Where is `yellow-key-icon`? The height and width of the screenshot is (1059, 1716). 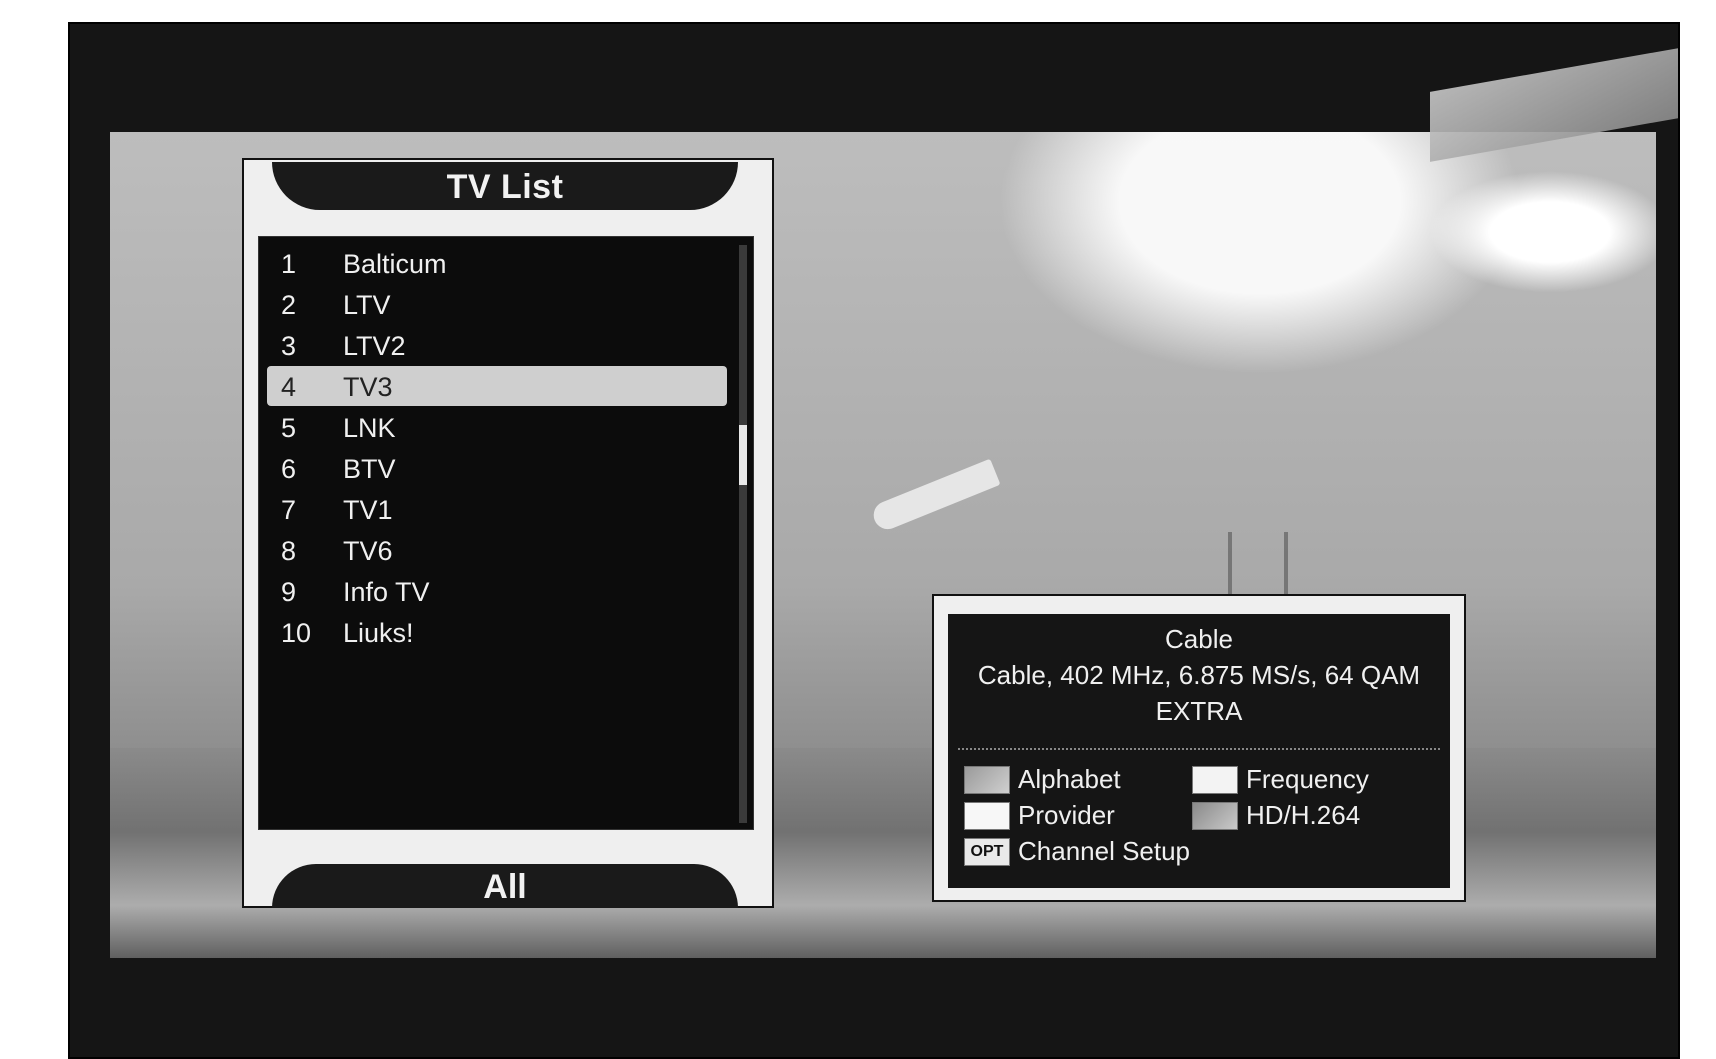 yellow-key-icon is located at coordinates (987, 816).